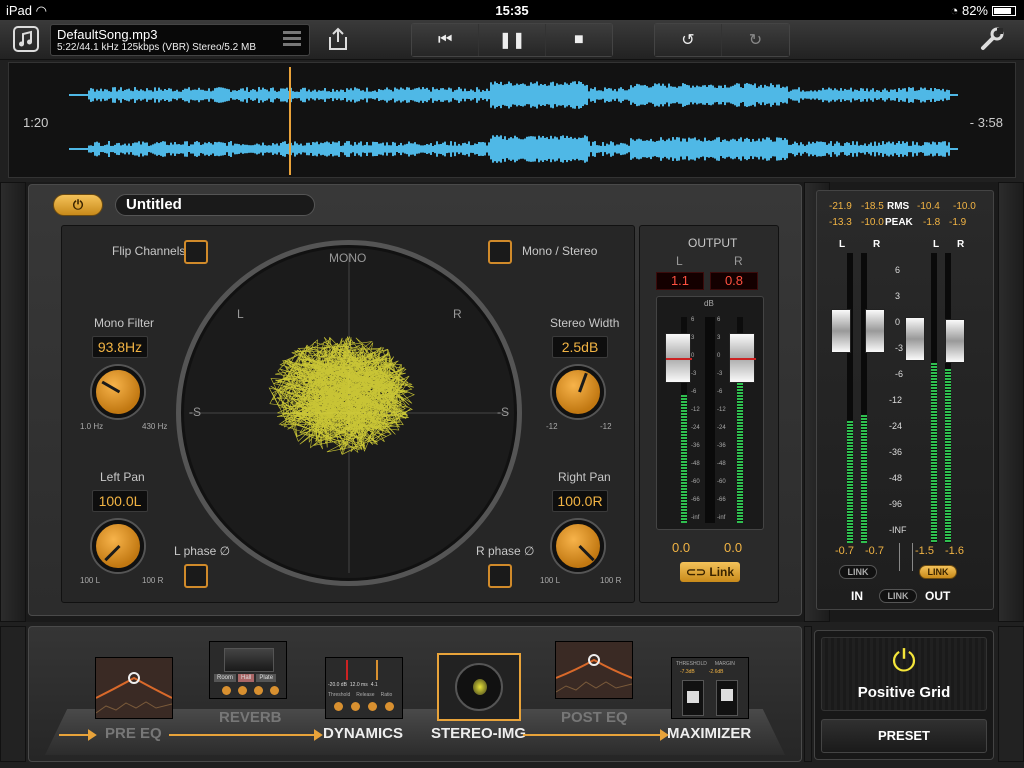 The width and height of the screenshot is (1024, 768). What do you see at coordinates (850, 482) in the screenshot?
I see `in-meter-l-level` at bounding box center [850, 482].